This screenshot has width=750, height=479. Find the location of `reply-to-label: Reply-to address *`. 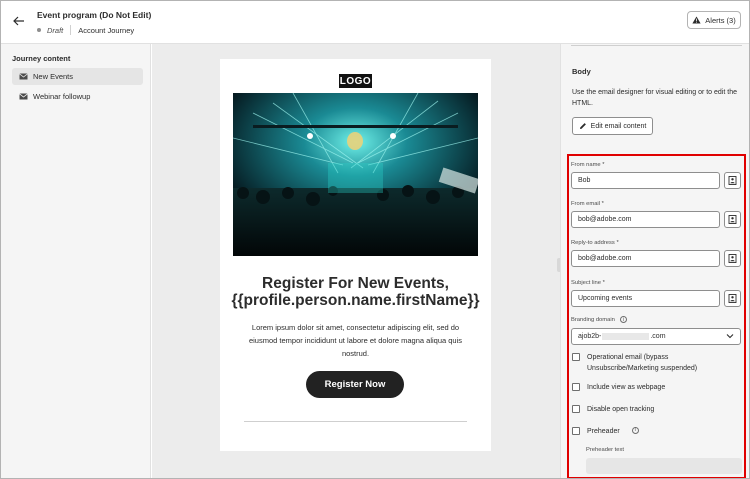

reply-to-label: Reply-to address * is located at coordinates (595, 243).